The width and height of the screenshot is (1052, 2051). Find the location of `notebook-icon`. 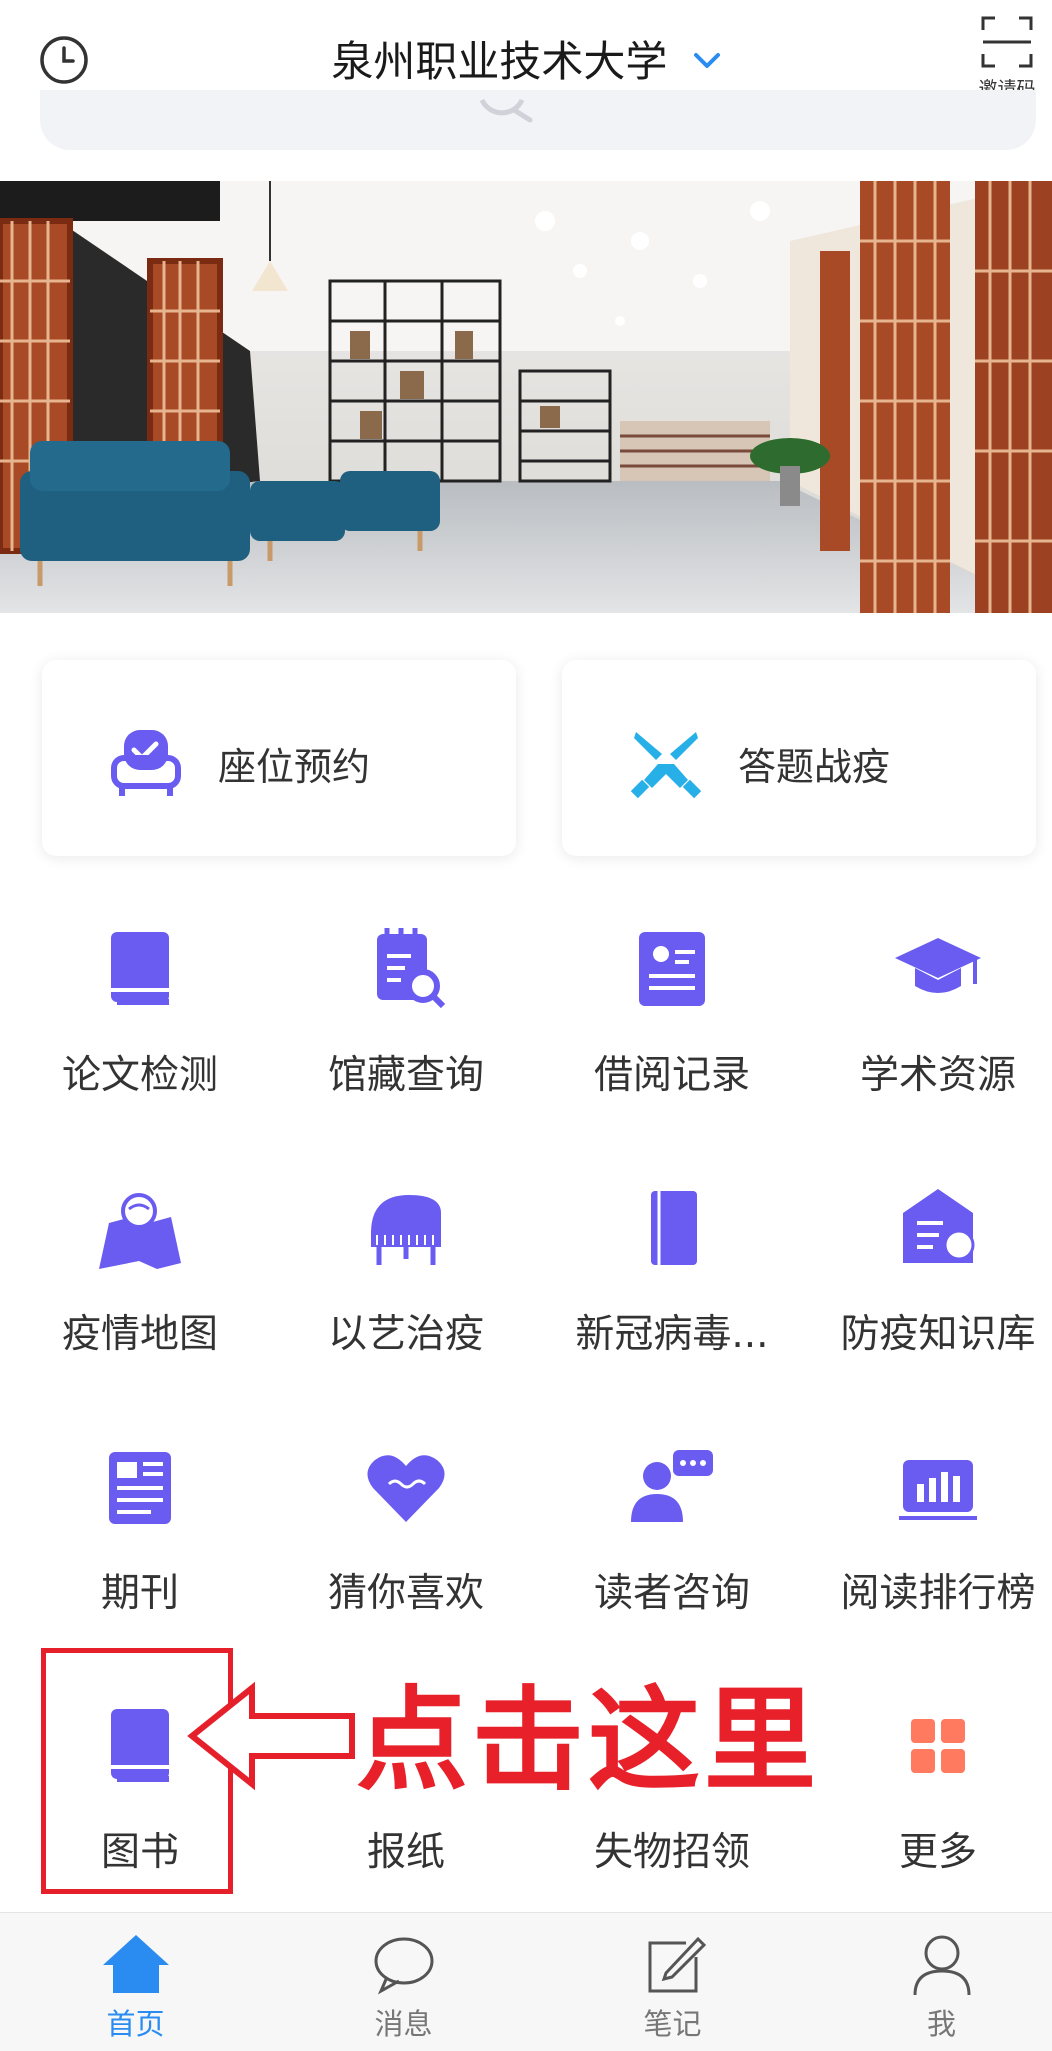

notebook-icon is located at coordinates (674, 1228).